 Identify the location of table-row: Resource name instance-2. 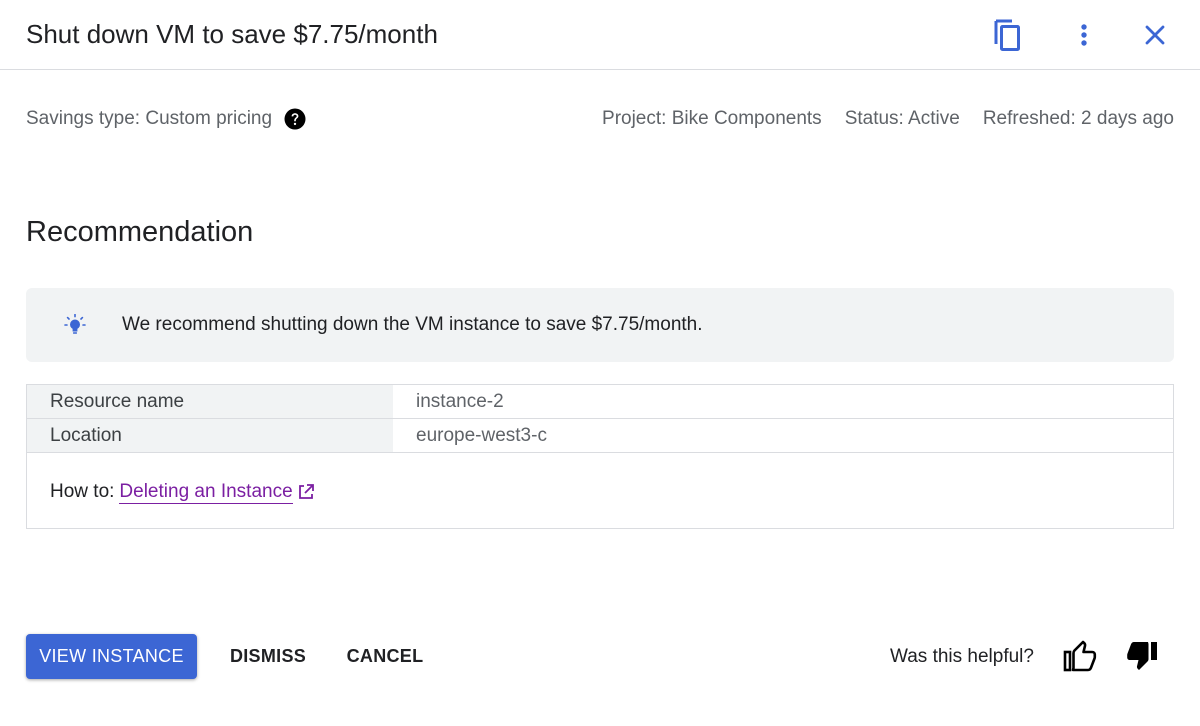
(600, 402).